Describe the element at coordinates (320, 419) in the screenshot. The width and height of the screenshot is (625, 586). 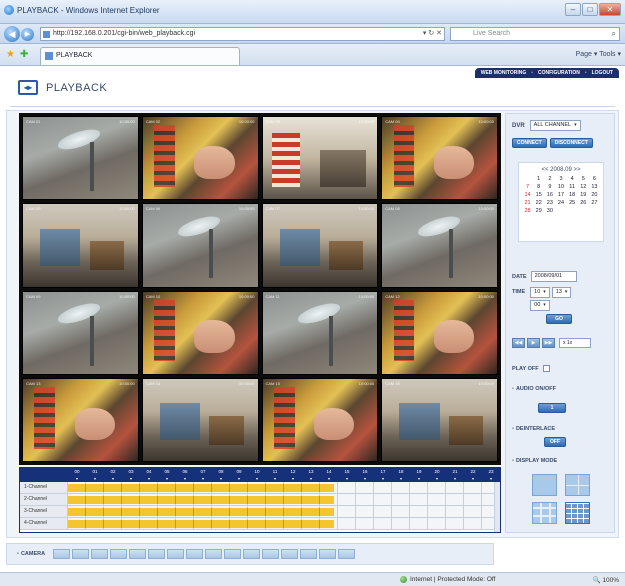
I see `camera-tile: CAM 15 10:00:00` at that location.